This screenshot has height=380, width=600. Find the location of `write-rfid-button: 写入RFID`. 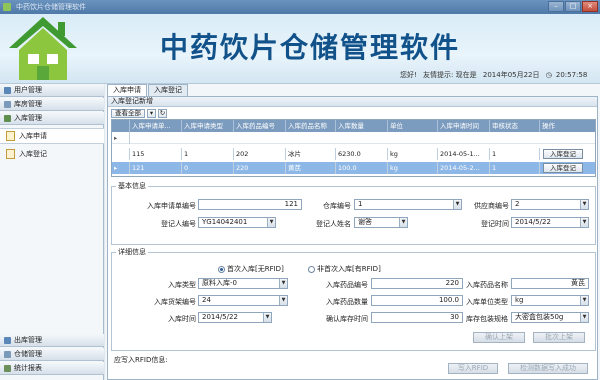

write-rfid-button: 写入RFID is located at coordinates (473, 368).